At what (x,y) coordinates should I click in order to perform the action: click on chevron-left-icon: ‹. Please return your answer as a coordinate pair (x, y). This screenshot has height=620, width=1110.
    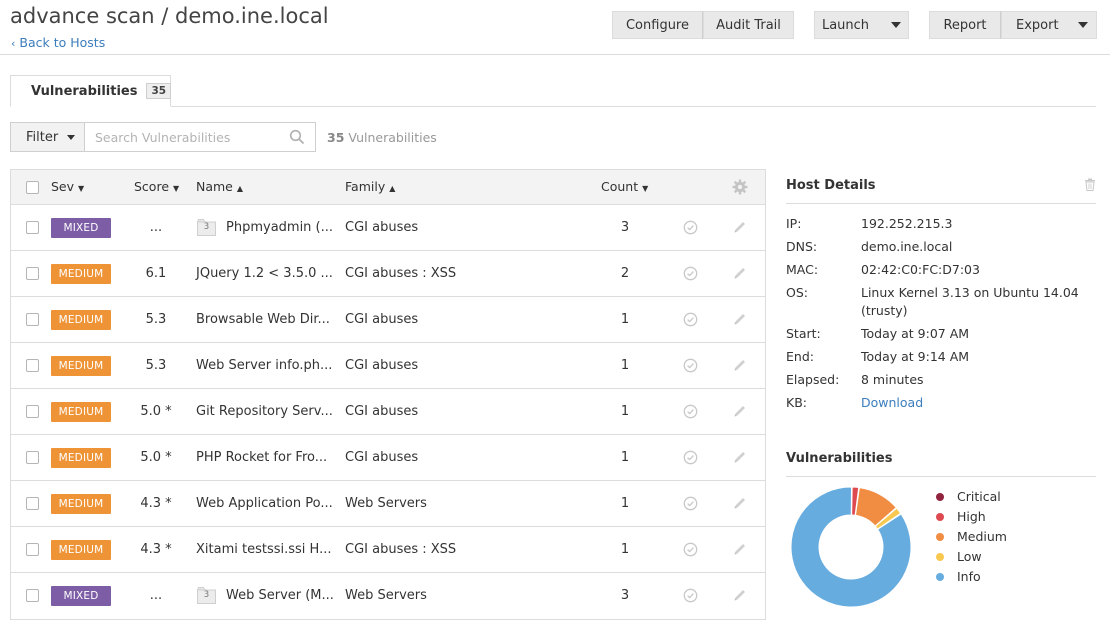
    Looking at the image, I should click on (13, 43).